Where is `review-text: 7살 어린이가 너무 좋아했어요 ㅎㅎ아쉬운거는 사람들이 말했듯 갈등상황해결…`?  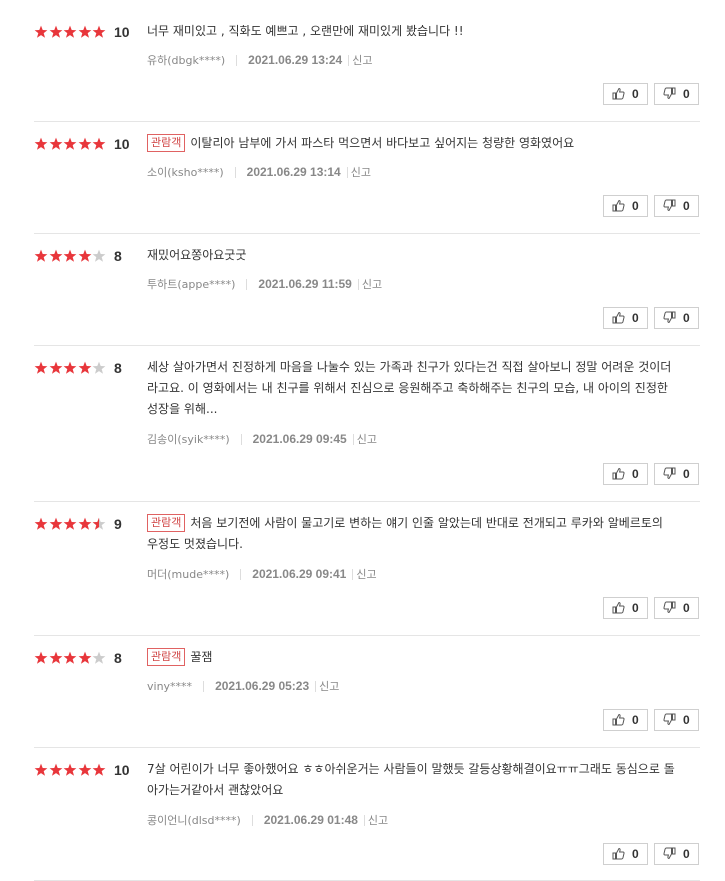
review-text: 7살 어린이가 너무 좋아했어요 ㅎㅎ아쉬운거는 사람들이 말했듯 갈등상황해결… is located at coordinates (411, 779).